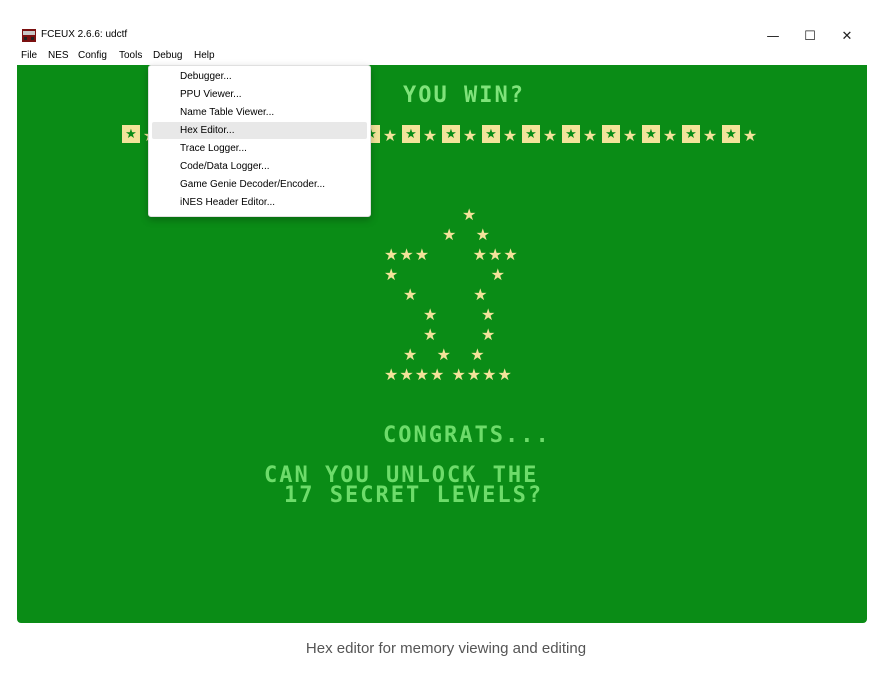 This screenshot has width=892, height=680. I want to click on menu-nes: NES, so click(58, 55).